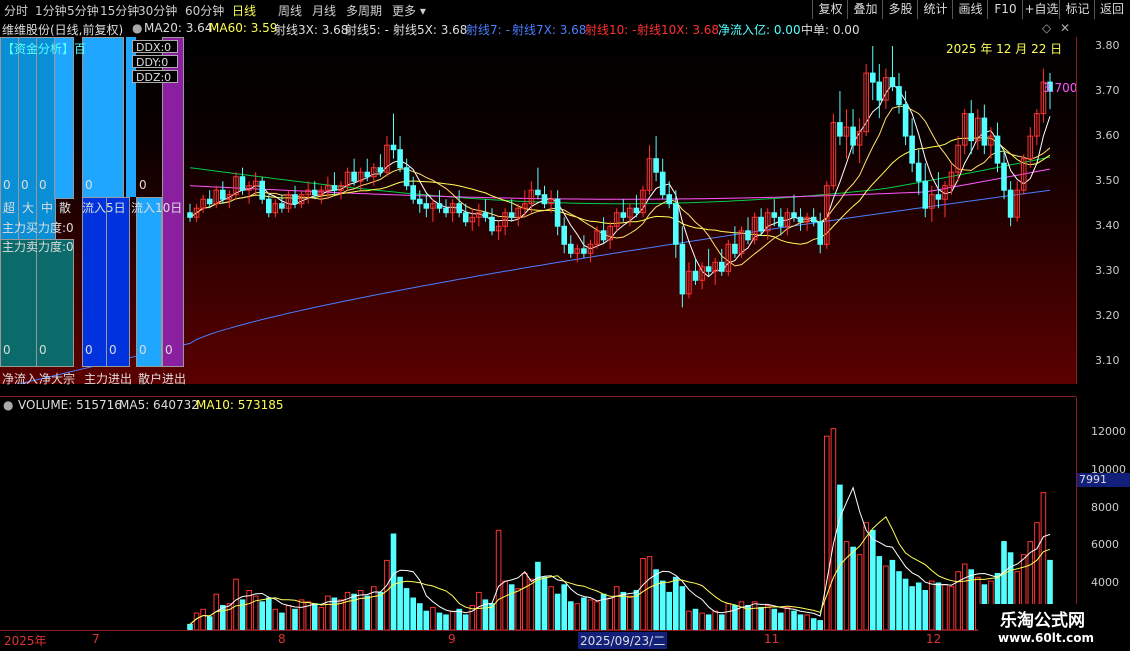  I want to click on label-main-flow: 主力进出, so click(108, 379).